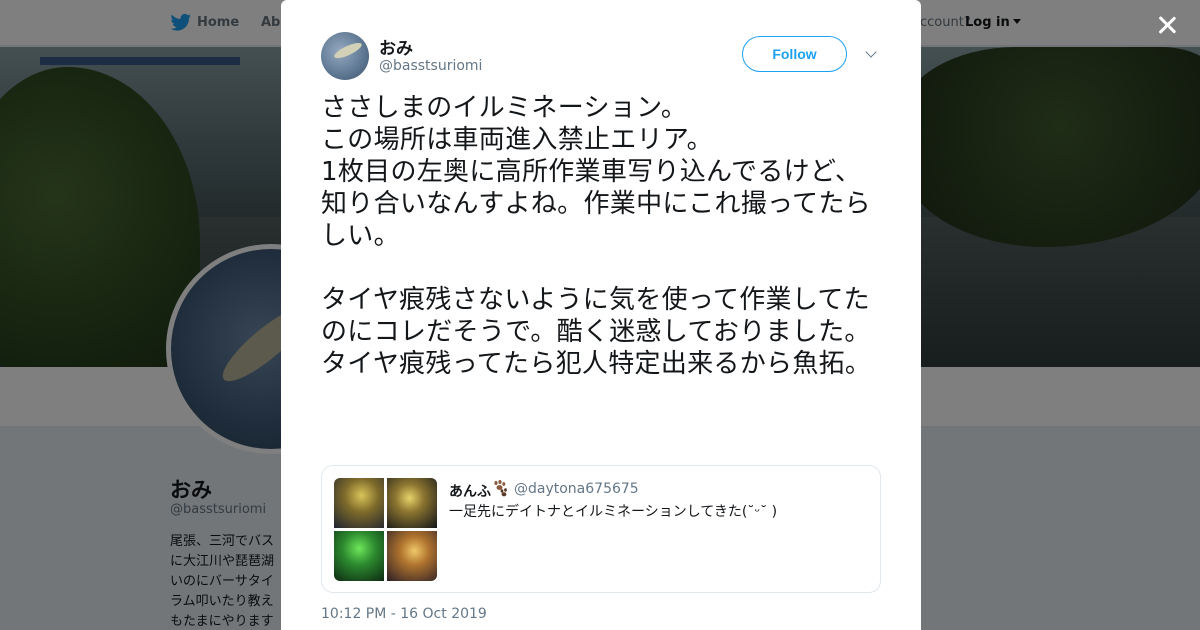 The width and height of the screenshot is (1200, 630). What do you see at coordinates (872, 55) in the screenshot?
I see `chevron-down-icon` at bounding box center [872, 55].